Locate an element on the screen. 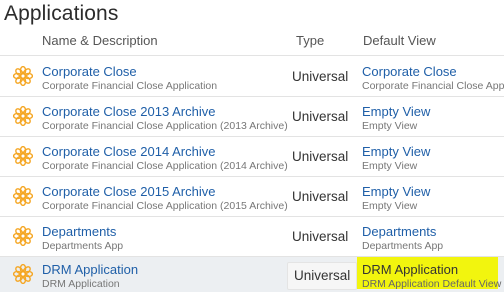  default-view-link: DRM Application is located at coordinates (410, 269).